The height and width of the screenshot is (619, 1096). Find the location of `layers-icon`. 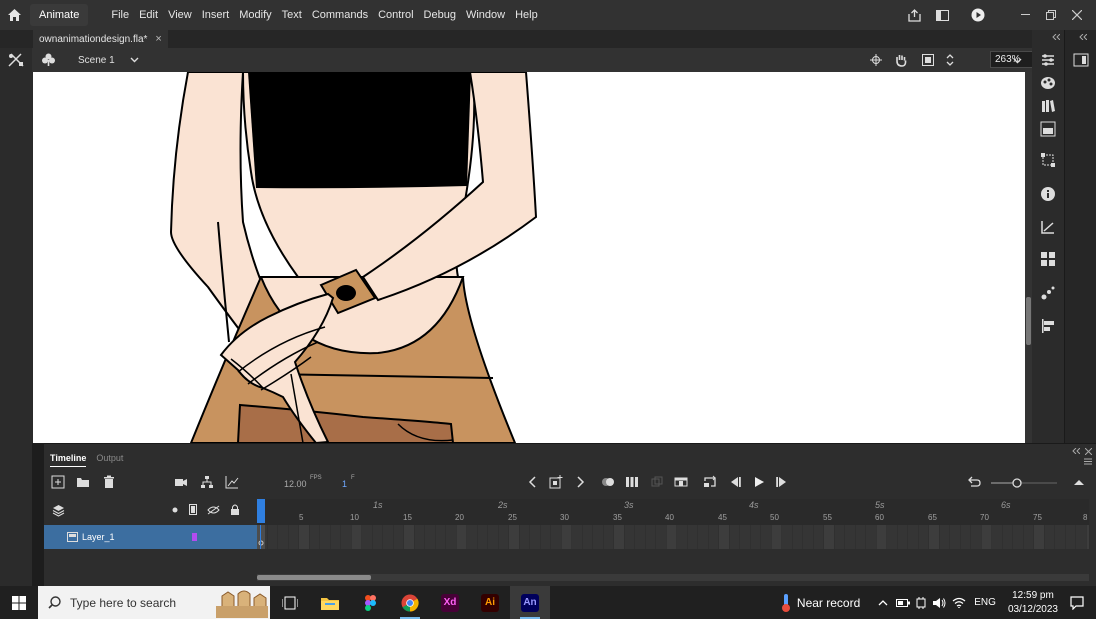

layers-icon is located at coordinates (58, 510).